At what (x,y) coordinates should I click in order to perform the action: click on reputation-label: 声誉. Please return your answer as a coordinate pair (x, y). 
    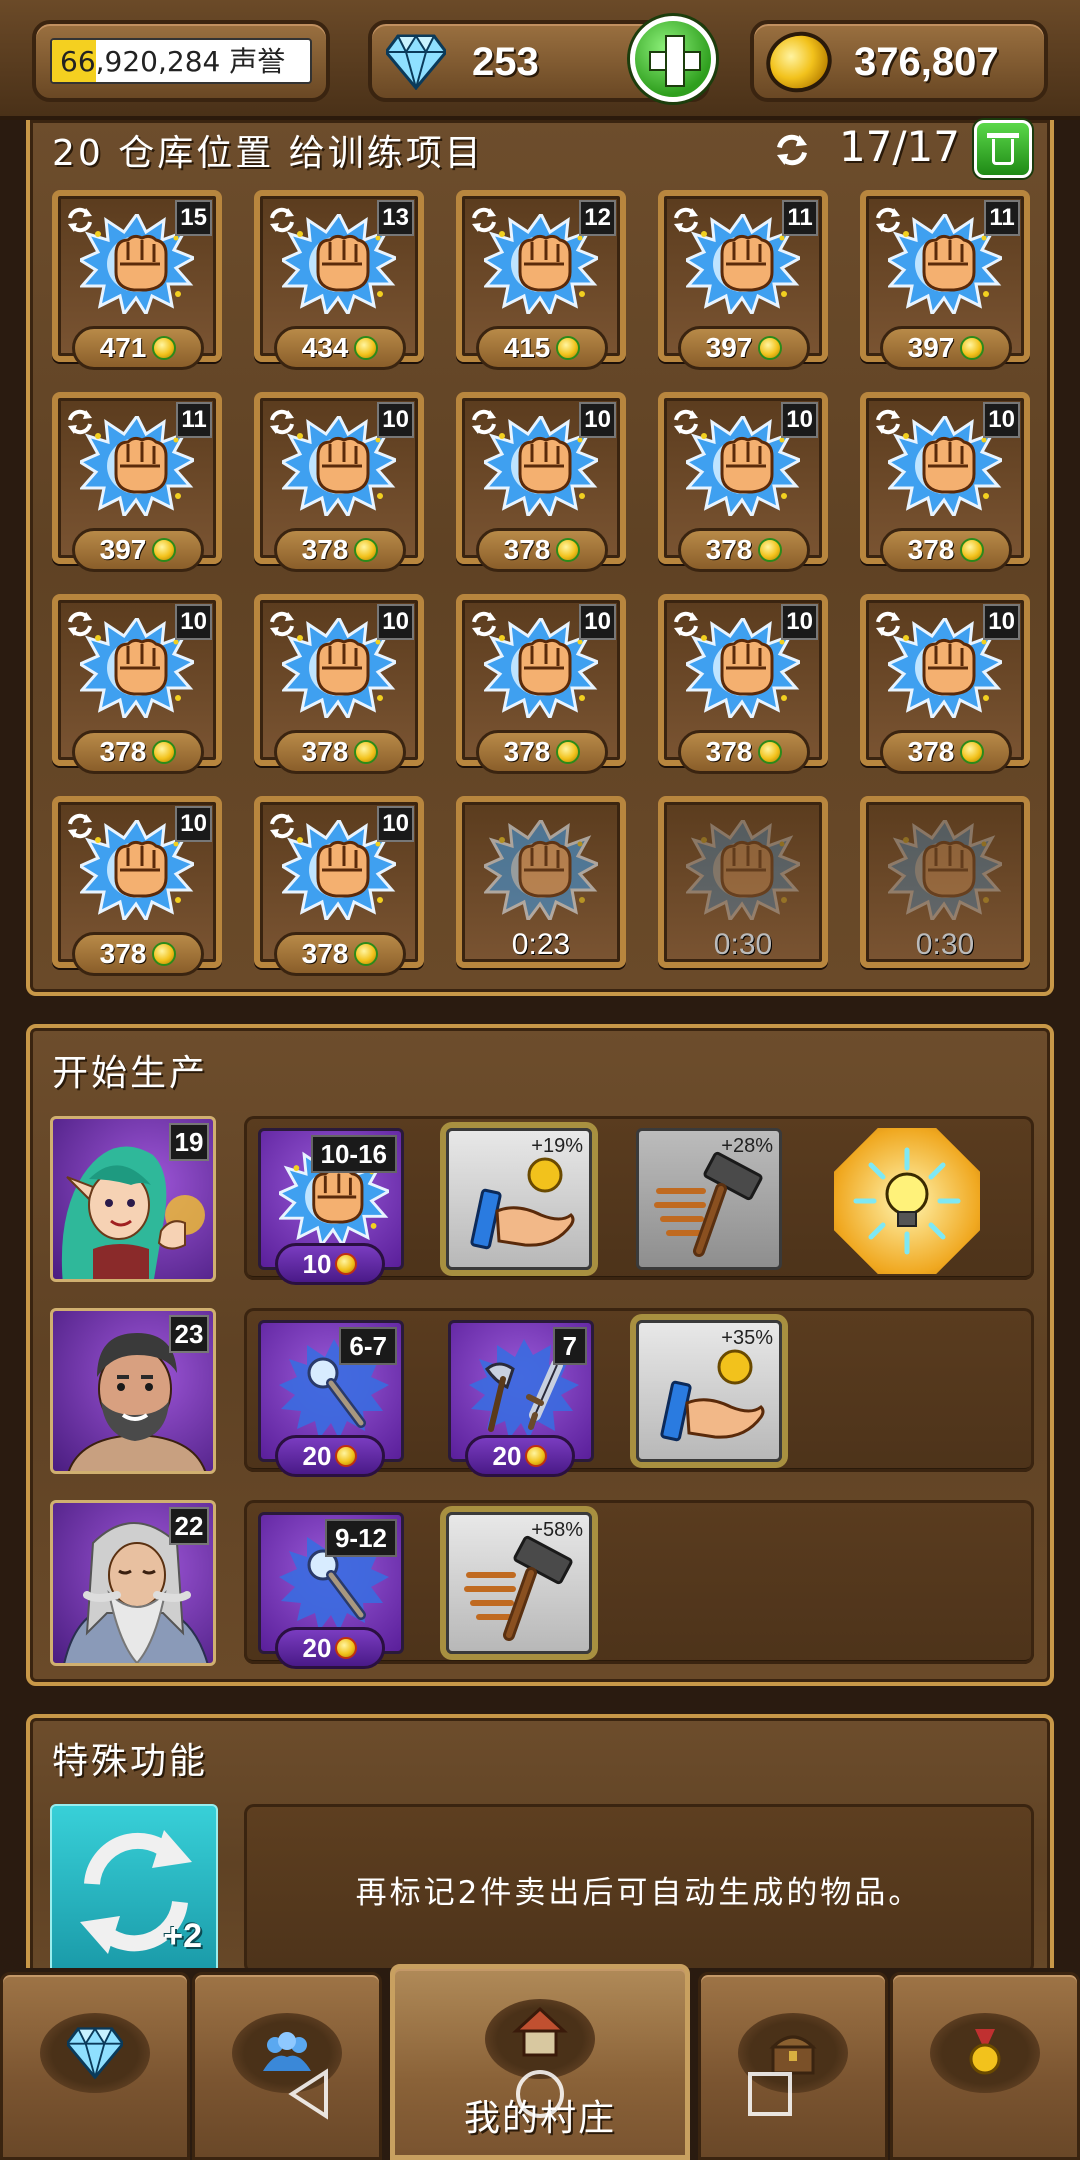
    Looking at the image, I should click on (257, 61).